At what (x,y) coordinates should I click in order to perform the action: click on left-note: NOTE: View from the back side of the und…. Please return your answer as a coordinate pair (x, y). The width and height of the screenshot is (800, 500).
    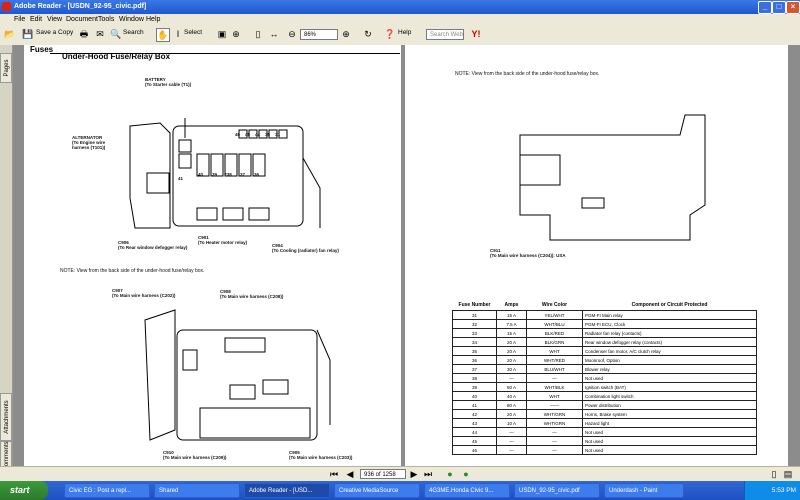
    Looking at the image, I should click on (132, 271).